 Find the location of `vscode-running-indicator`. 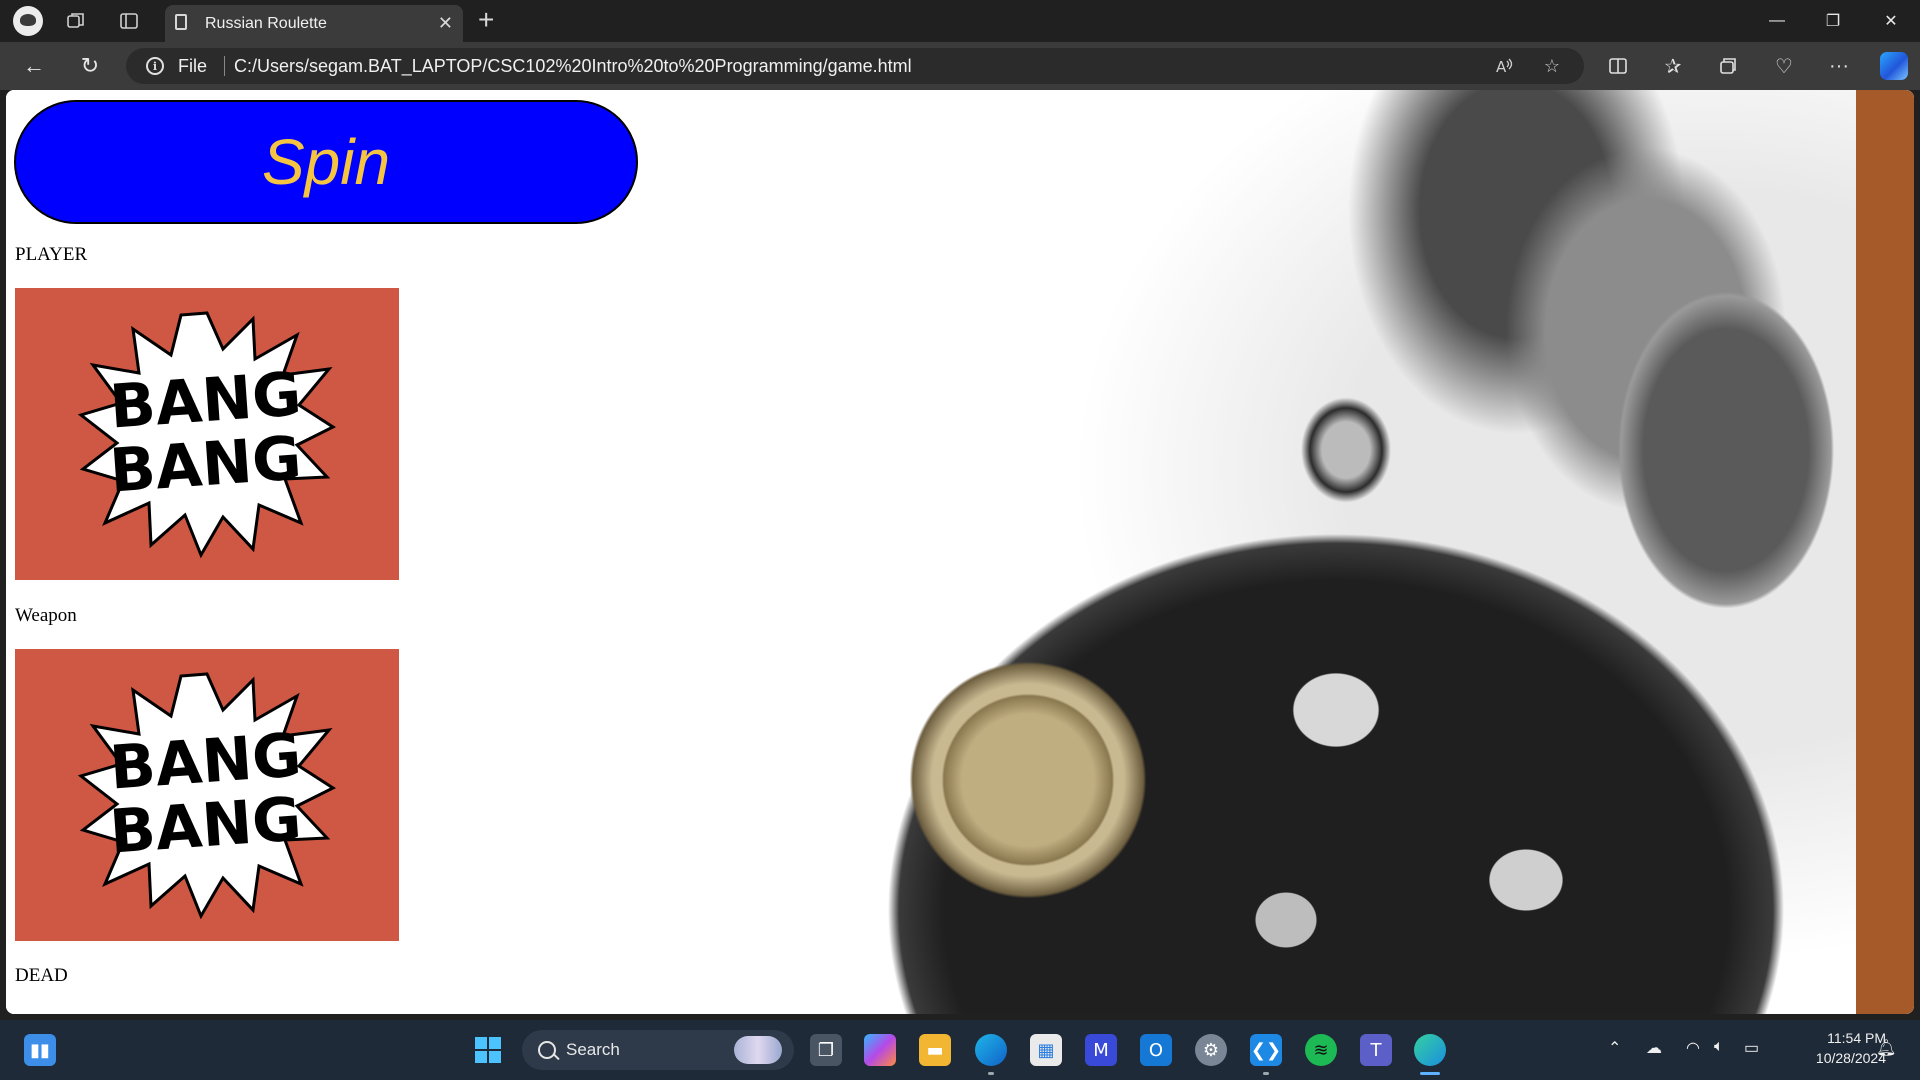

vscode-running-indicator is located at coordinates (1266, 1073).